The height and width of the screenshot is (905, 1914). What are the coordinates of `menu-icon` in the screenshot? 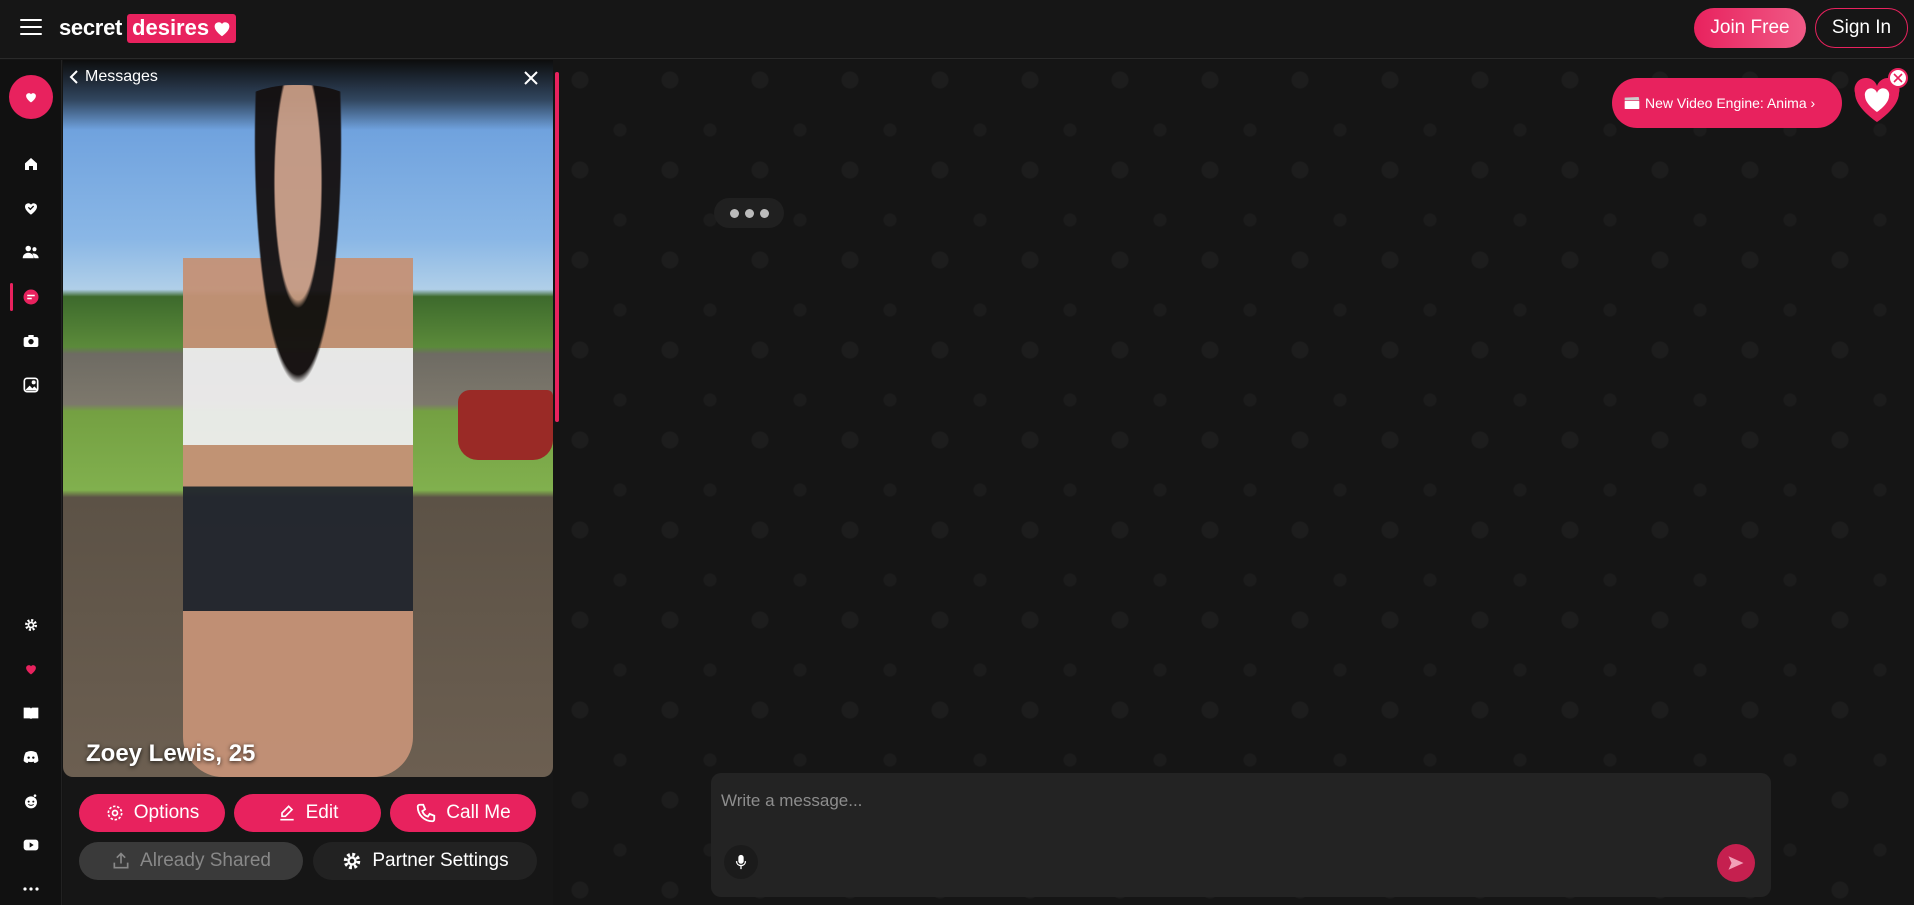 It's located at (31, 28).